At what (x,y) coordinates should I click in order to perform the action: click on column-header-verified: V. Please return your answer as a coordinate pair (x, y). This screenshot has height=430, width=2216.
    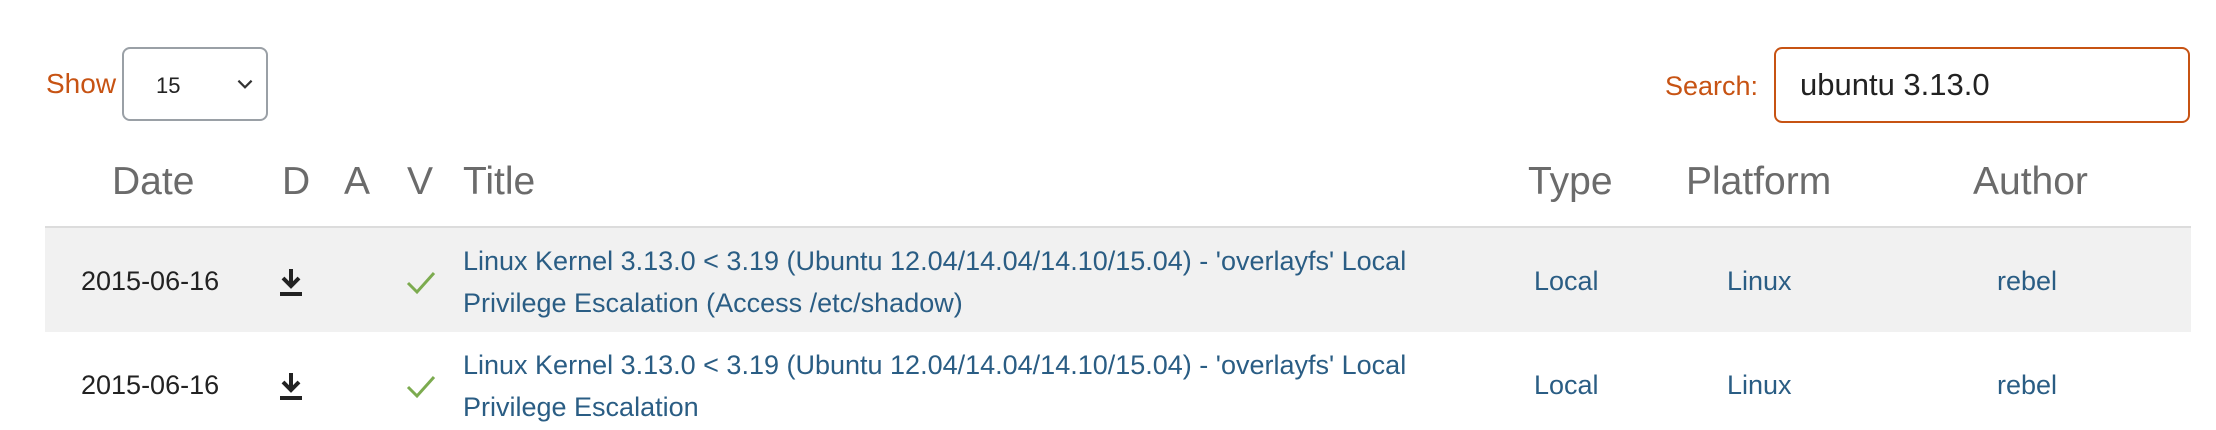
    Looking at the image, I should click on (420, 182).